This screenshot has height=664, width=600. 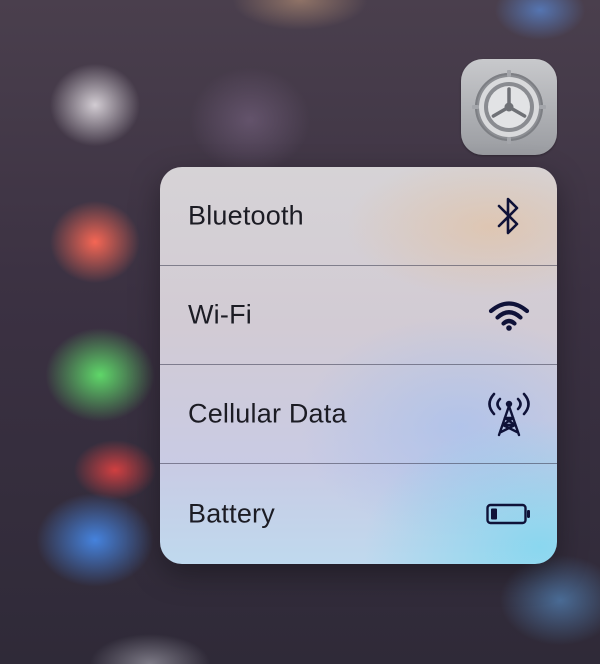 I want to click on menu-item-cellular-data: Cellular Data, so click(x=358, y=414).